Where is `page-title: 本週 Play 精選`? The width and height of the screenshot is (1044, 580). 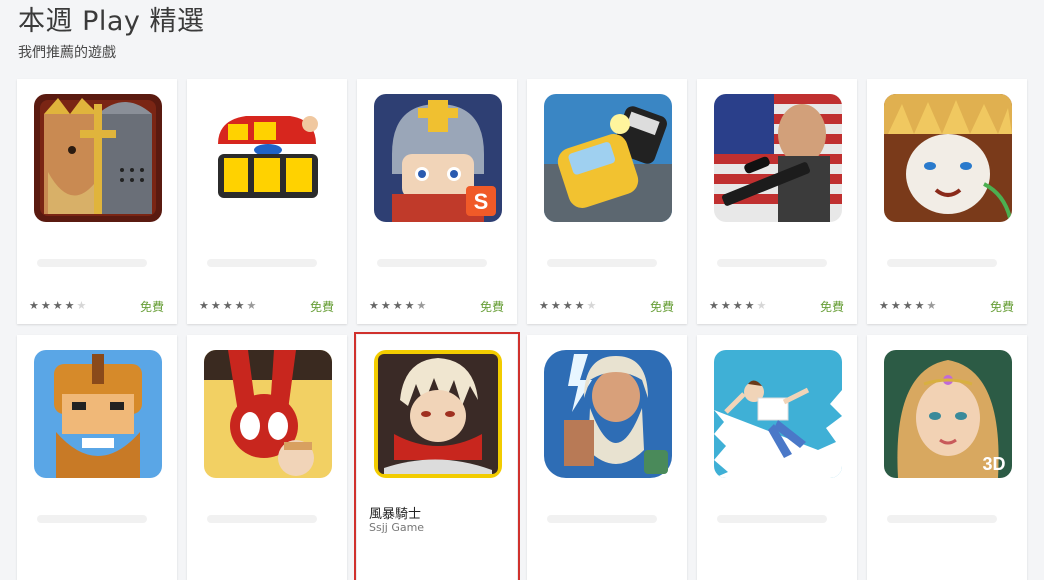 page-title: 本週 Play 精選 is located at coordinates (111, 21).